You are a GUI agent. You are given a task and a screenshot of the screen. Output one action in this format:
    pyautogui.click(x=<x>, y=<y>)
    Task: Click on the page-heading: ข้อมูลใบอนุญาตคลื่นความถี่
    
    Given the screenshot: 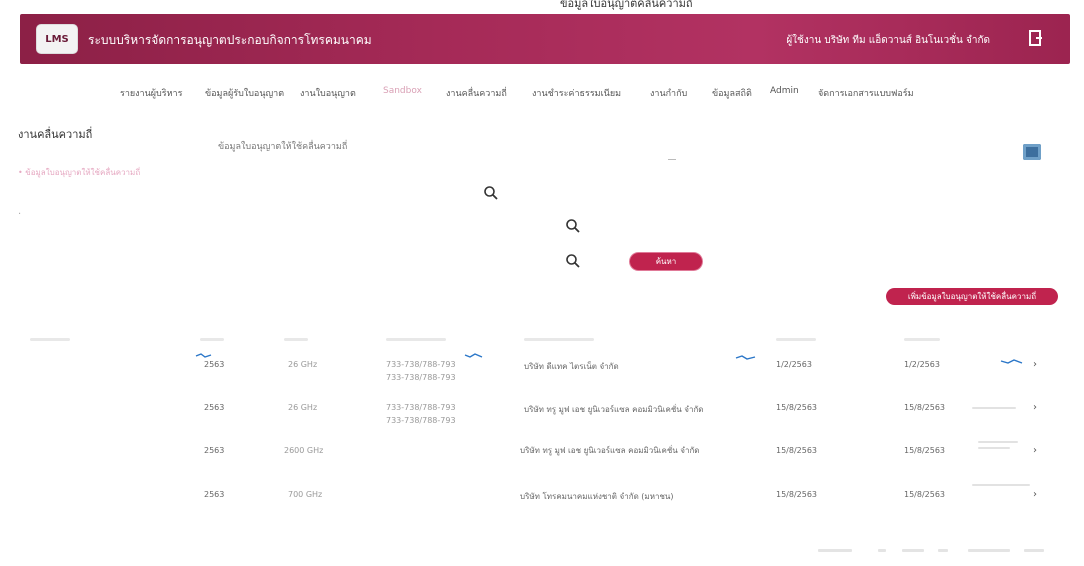 What is the action you would take?
    pyautogui.click(x=626, y=5)
    